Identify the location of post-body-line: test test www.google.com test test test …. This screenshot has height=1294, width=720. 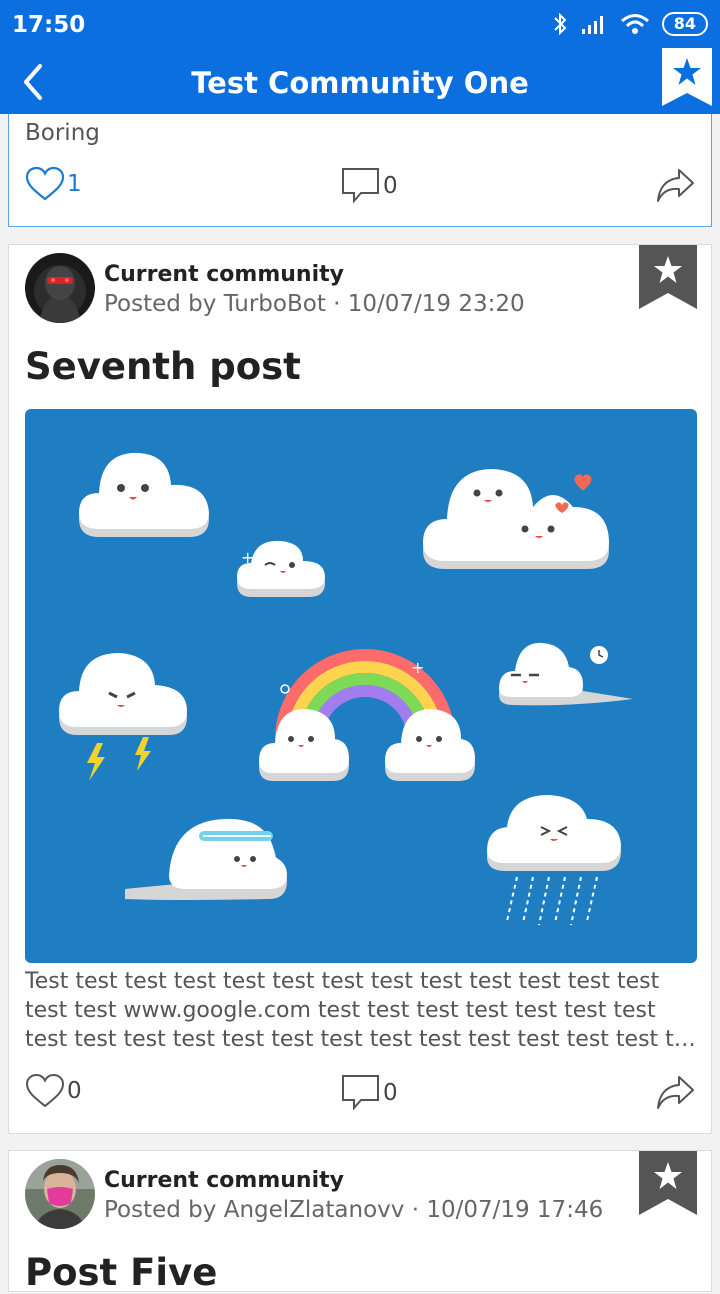
(340, 1010).